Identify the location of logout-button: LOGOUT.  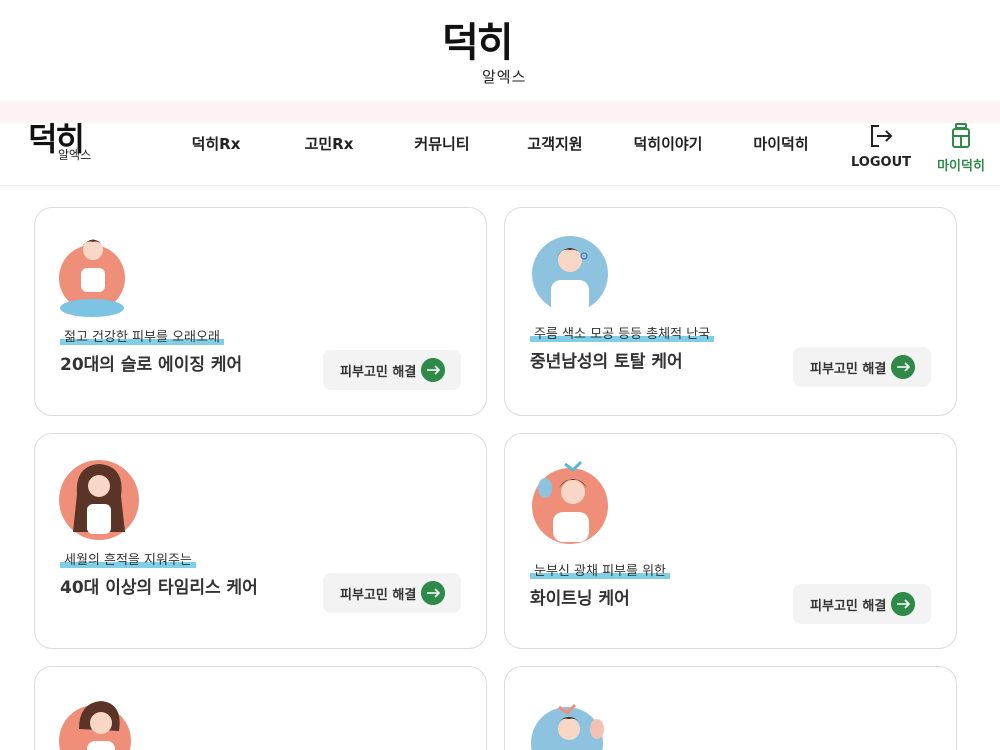
(881, 146).